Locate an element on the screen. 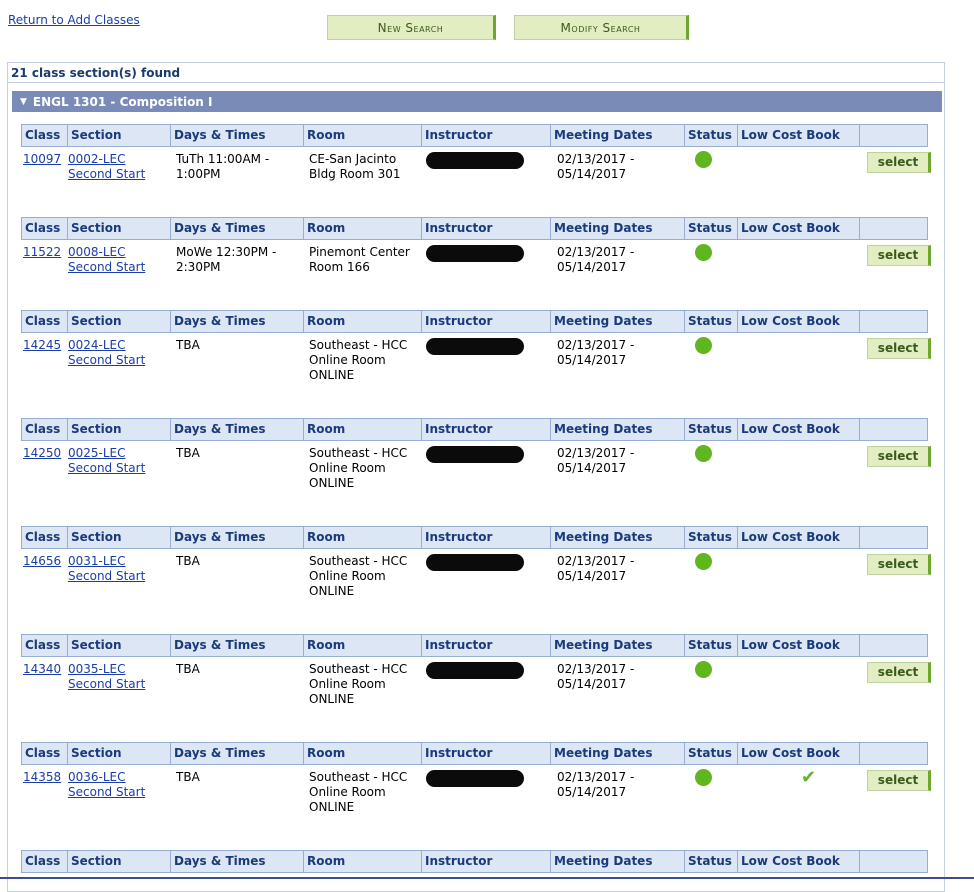 The image size is (974, 892). section-link: 0025-LEC is located at coordinates (97, 453).